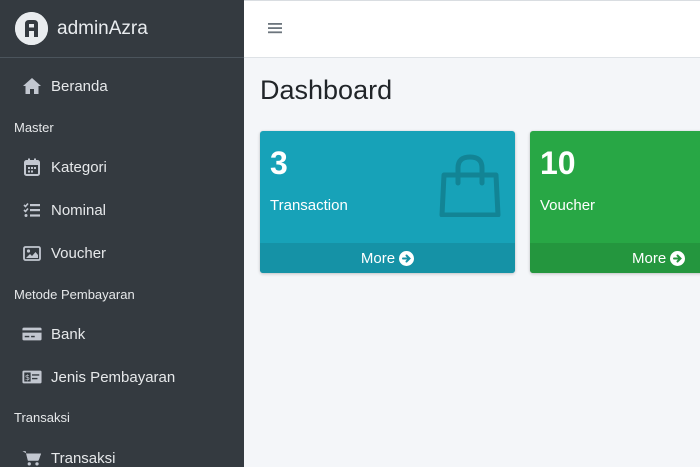 The height and width of the screenshot is (467, 700). I want to click on transaction-count: 3, so click(279, 163).